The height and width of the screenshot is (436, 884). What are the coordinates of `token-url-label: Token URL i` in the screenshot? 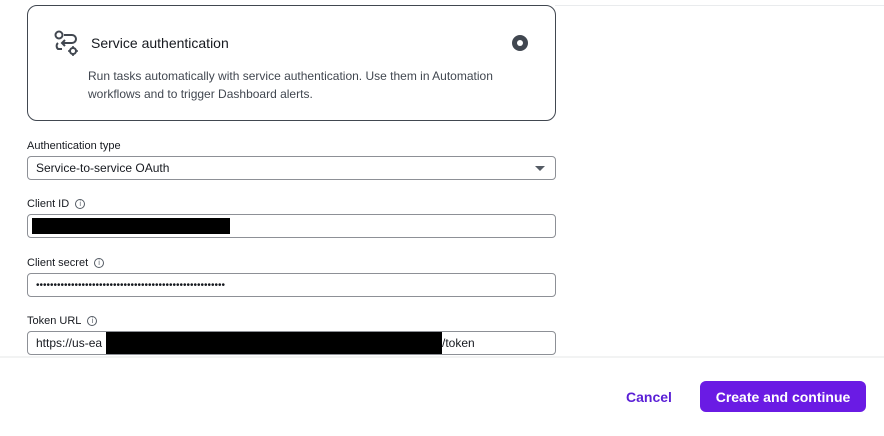 It's located at (62, 321).